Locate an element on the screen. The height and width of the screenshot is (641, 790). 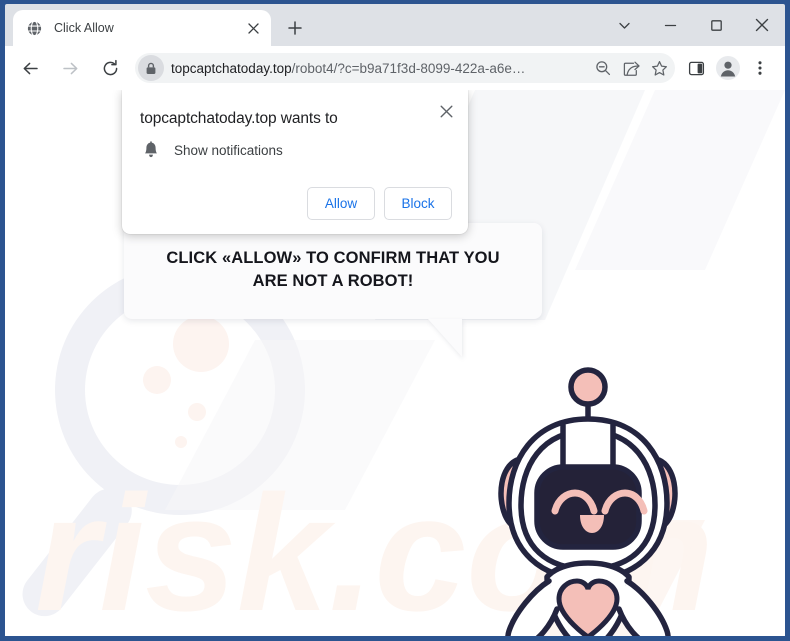
zoom-out-icon is located at coordinates (603, 68).